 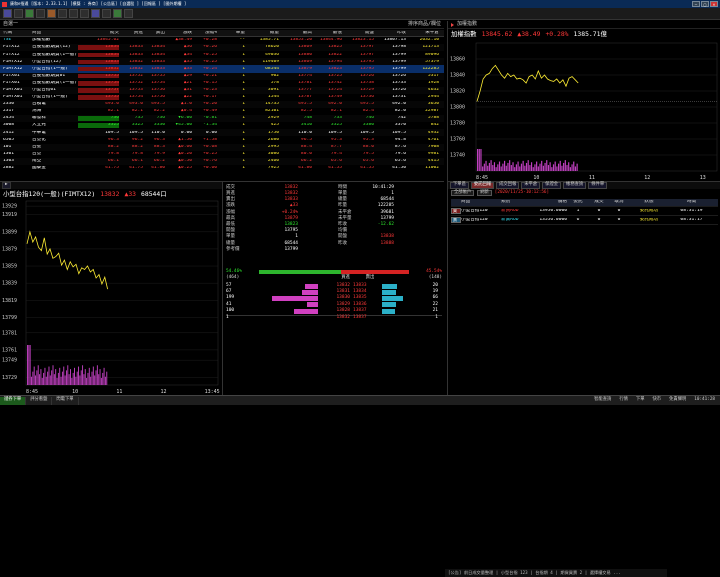 I want to click on status-tab: 證券下單, so click(x=13, y=400).